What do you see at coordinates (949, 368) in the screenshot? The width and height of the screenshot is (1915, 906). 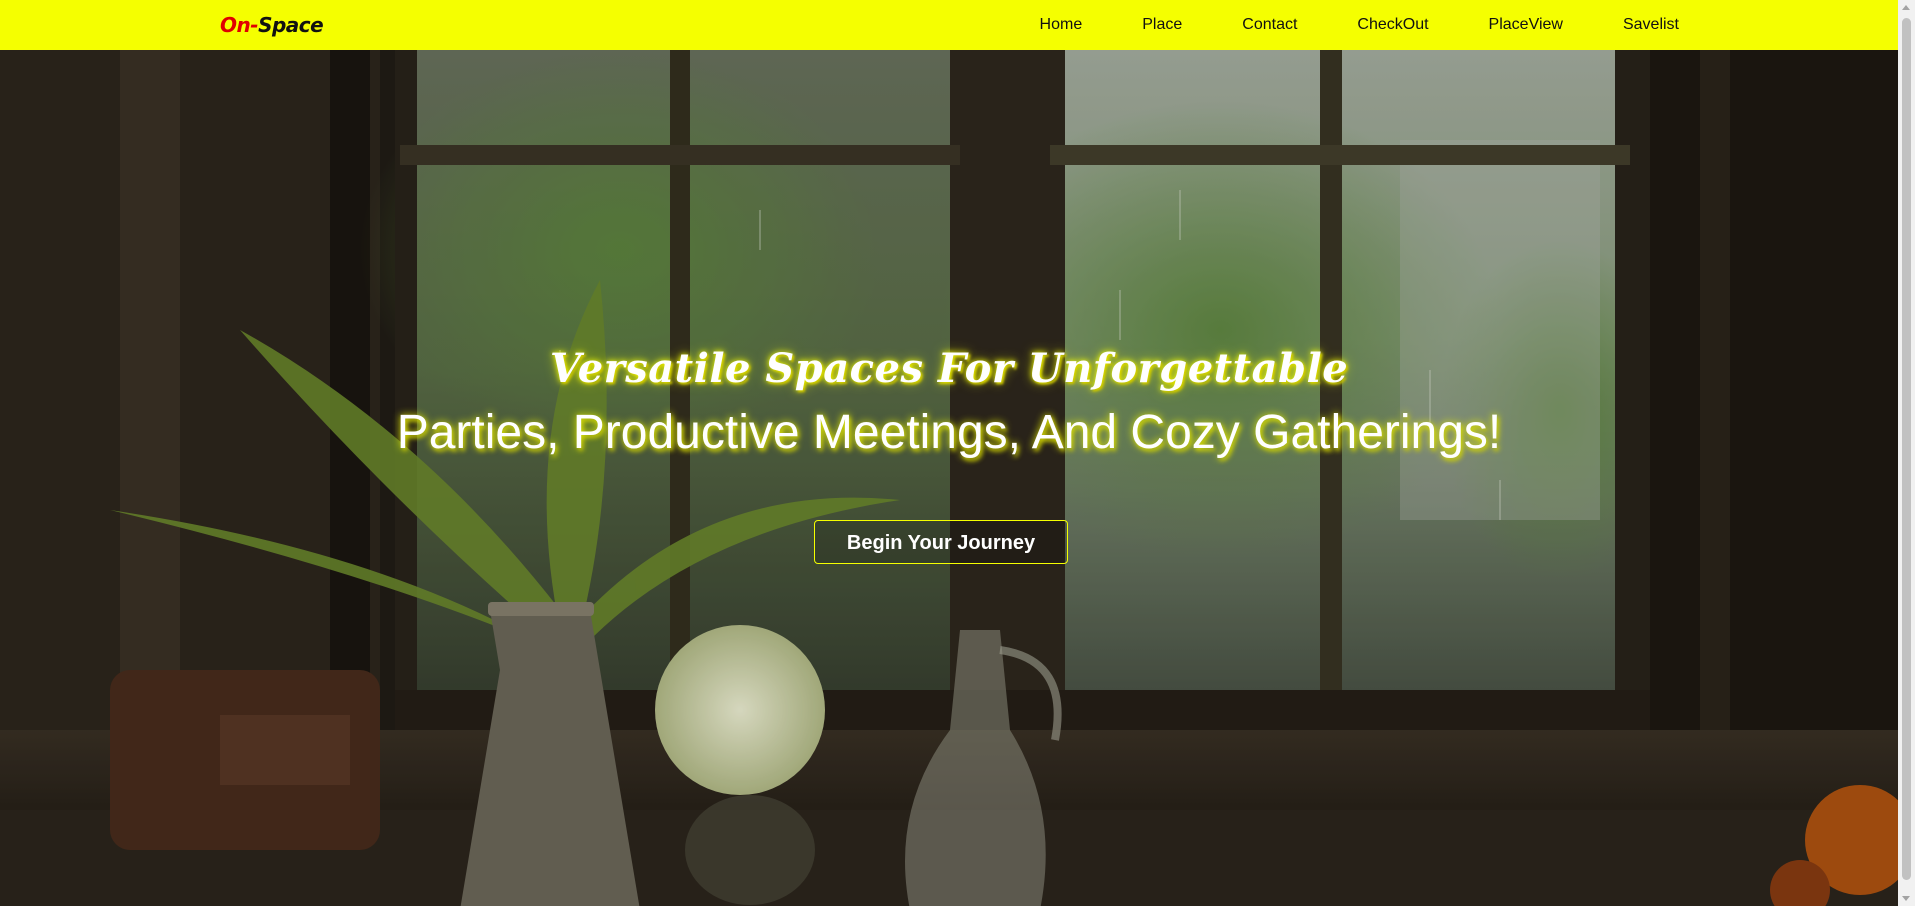 I see `hero-tagline: Versatile Spaces For Unforgettable` at bounding box center [949, 368].